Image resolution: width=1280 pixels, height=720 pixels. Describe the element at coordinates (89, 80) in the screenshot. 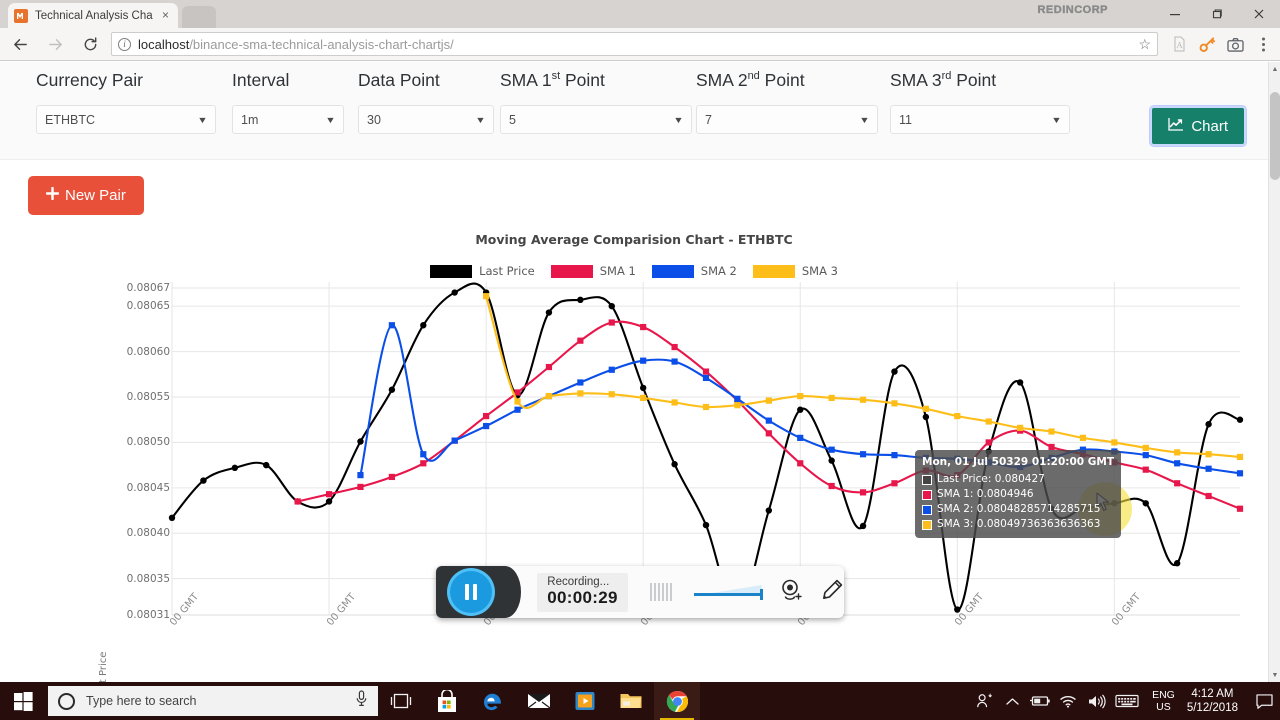

I see `field-label: Currency Pair` at that location.